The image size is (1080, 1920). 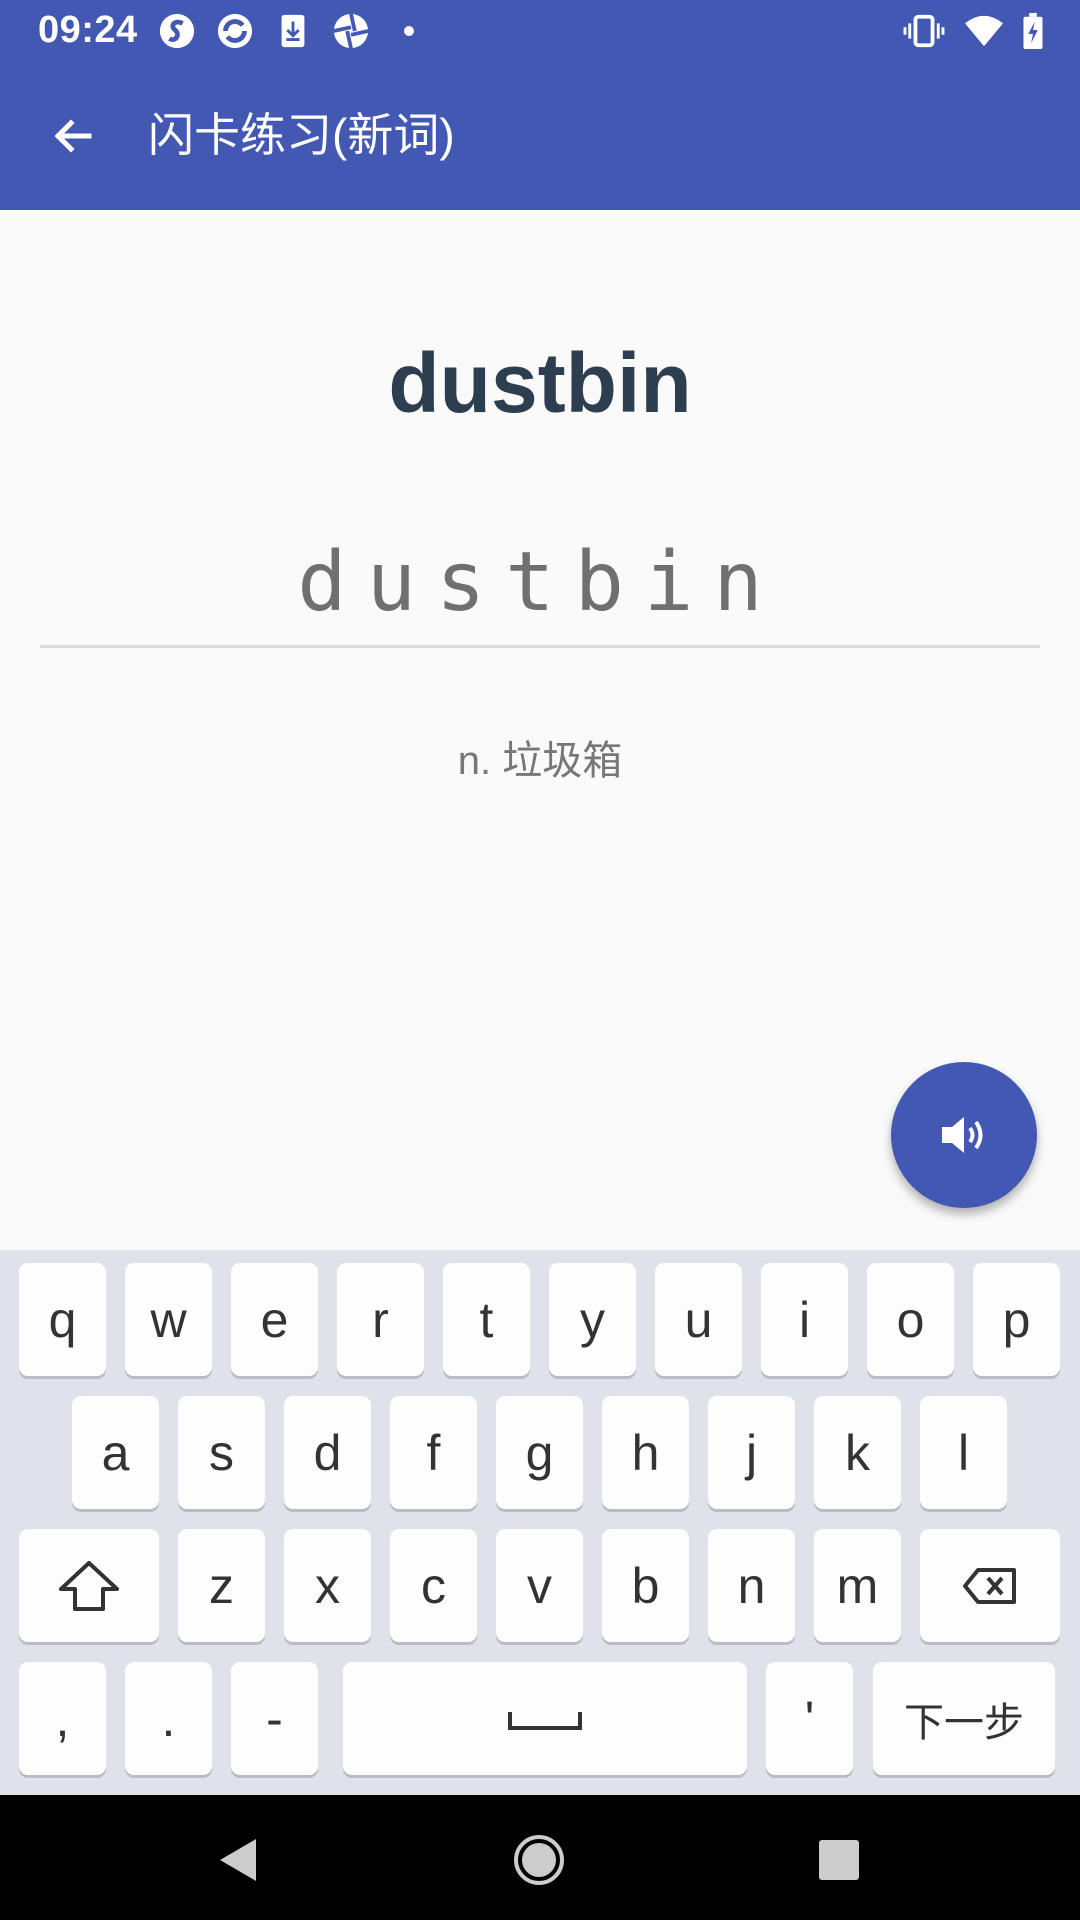 I want to click on word-definition: n. 垃圾箱, so click(x=540, y=761).